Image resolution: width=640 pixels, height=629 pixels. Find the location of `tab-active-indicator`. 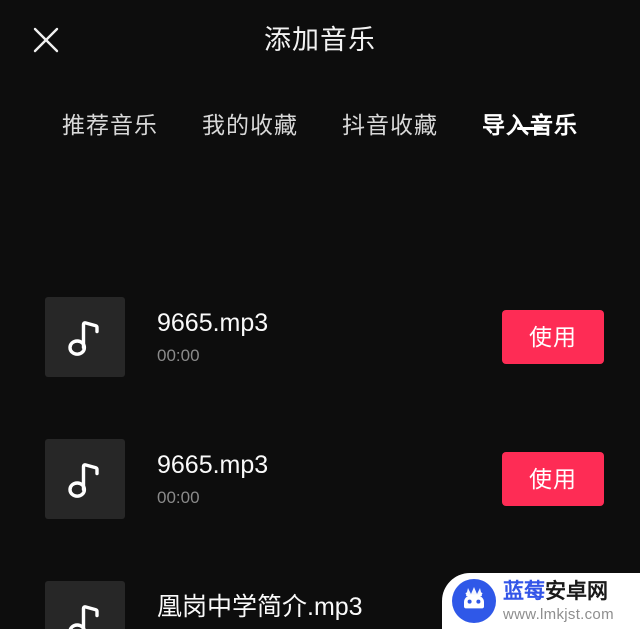

tab-active-indicator is located at coordinates (530, 128).